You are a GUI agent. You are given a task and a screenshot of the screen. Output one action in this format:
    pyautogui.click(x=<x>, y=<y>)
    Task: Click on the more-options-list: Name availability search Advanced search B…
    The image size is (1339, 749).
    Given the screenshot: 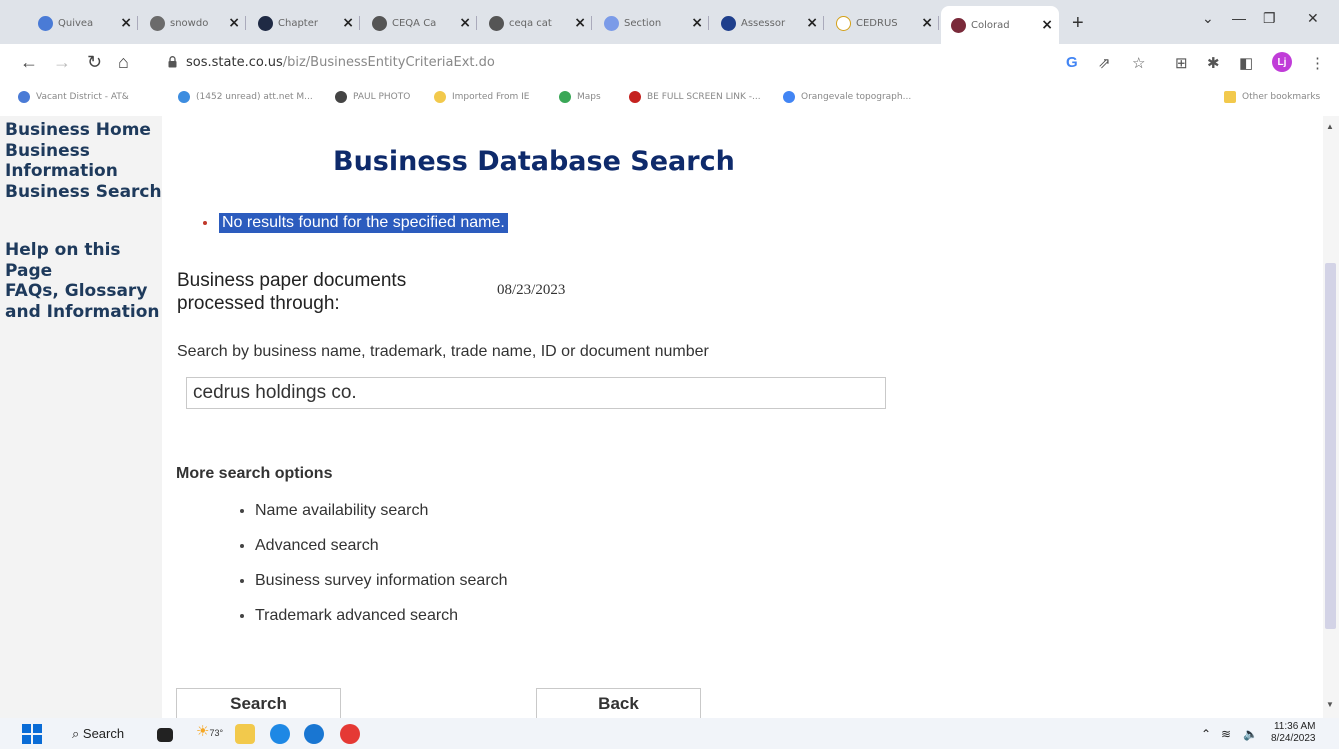 What is the action you would take?
    pyautogui.click(x=374, y=563)
    